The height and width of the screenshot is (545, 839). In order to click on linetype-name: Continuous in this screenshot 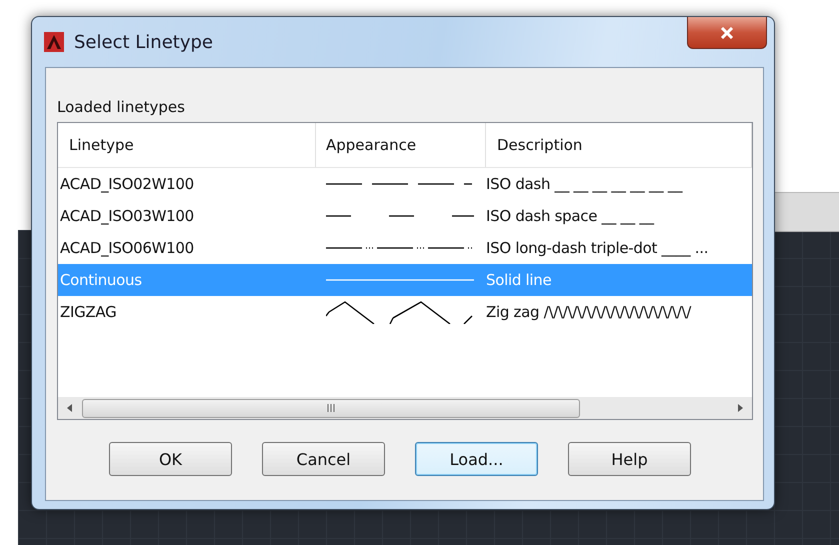, I will do `click(101, 280)`.